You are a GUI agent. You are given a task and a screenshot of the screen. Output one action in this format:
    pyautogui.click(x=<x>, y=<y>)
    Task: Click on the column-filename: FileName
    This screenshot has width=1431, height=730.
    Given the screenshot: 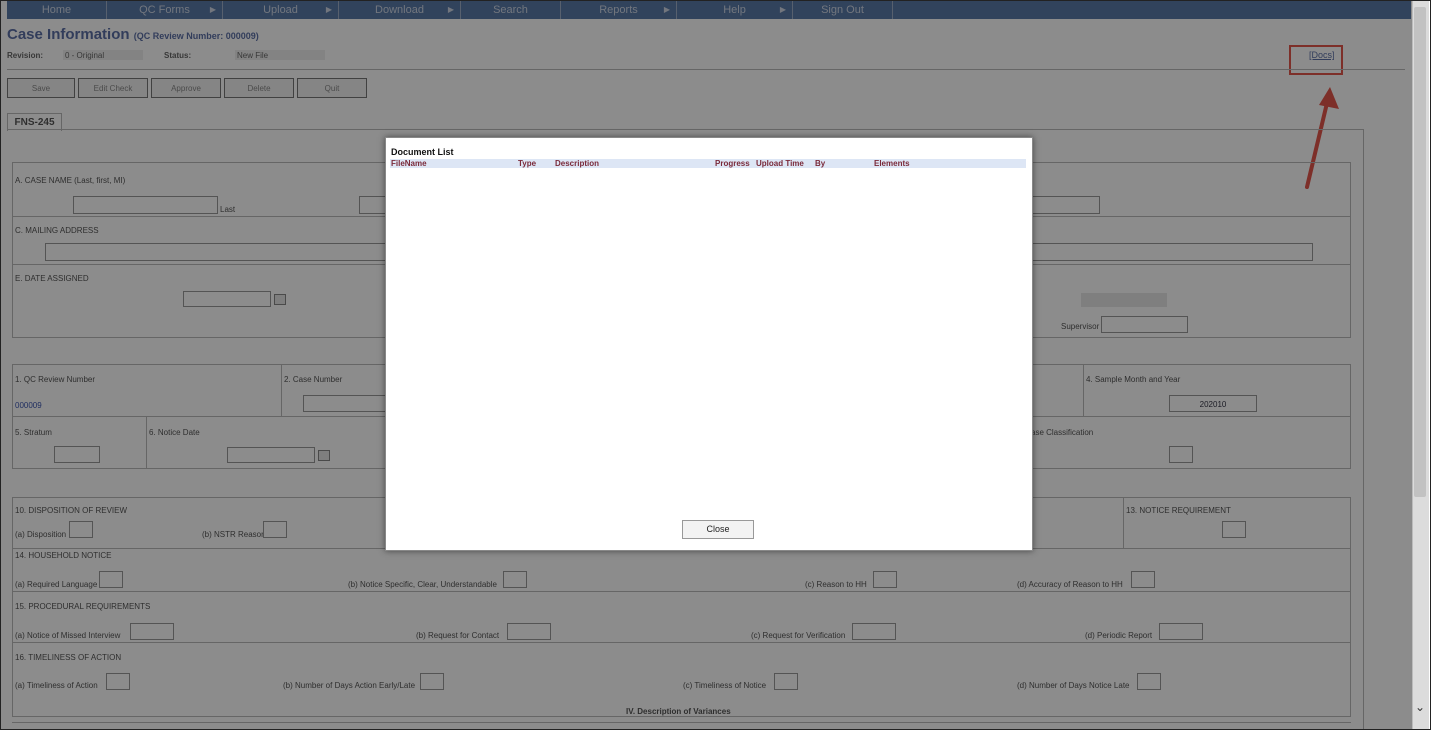 What is the action you would take?
    pyautogui.click(x=409, y=163)
    